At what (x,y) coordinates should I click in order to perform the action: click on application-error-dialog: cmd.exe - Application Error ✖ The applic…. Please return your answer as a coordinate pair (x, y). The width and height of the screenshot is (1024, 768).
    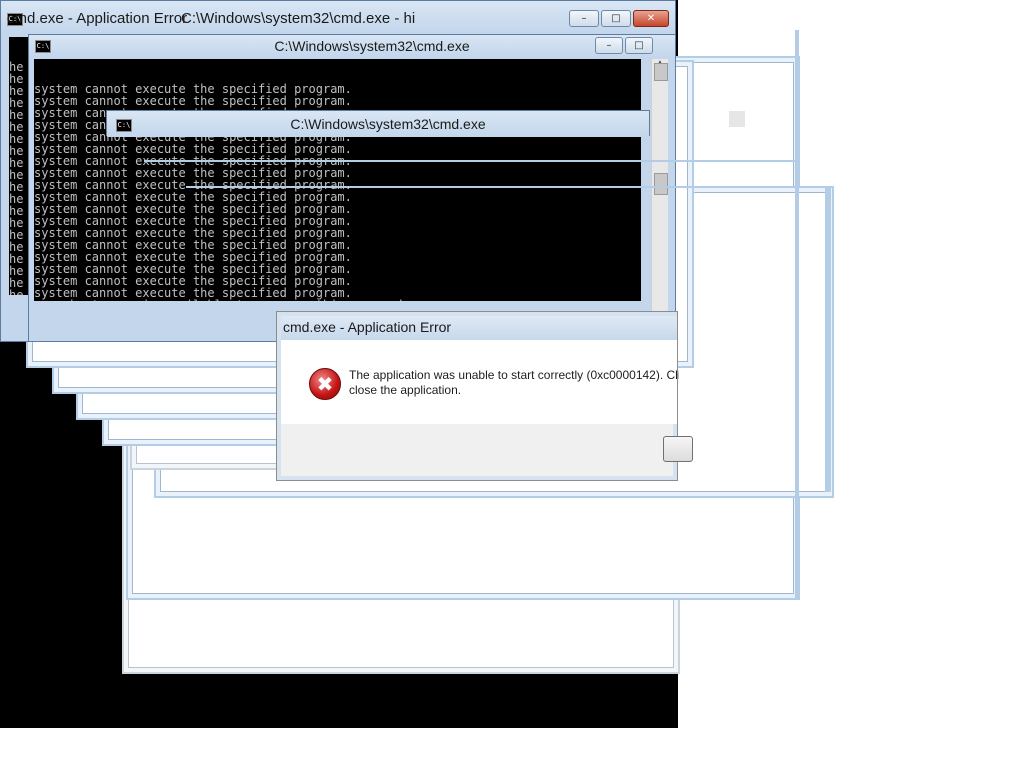
    Looking at the image, I should click on (484, 396).